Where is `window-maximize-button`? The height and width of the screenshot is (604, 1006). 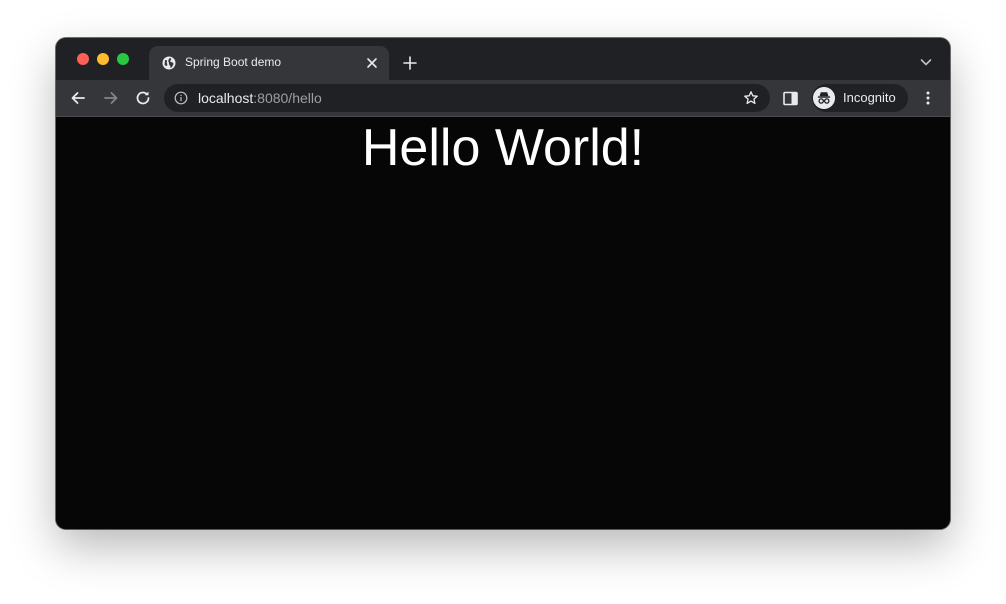 window-maximize-button is located at coordinates (123, 59).